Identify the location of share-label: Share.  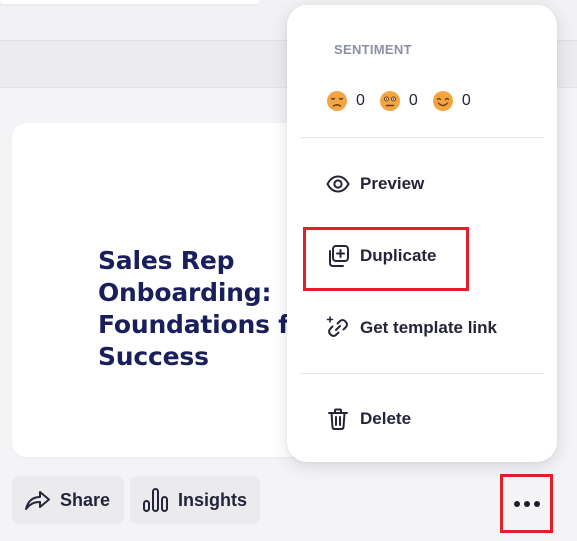
(85, 499).